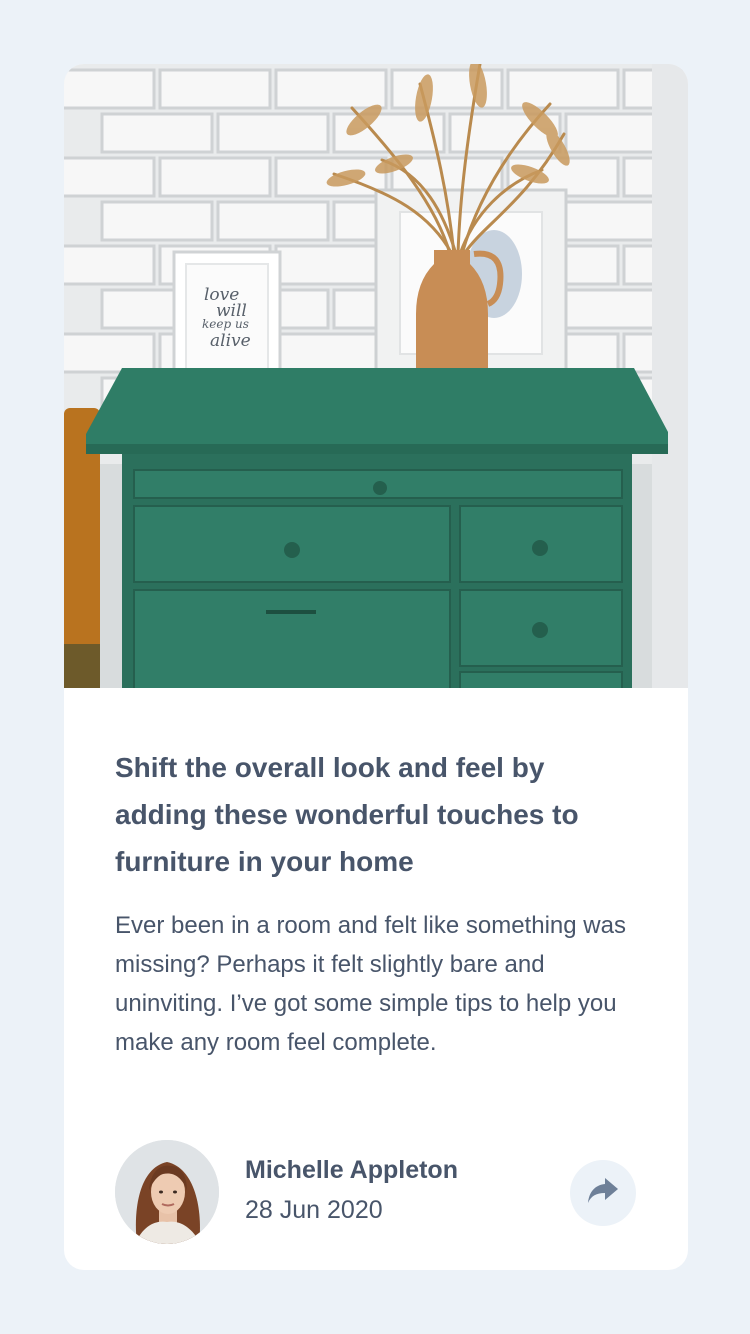 Image resolution: width=750 pixels, height=1334 pixels. I want to click on avatar, so click(167, 1192).